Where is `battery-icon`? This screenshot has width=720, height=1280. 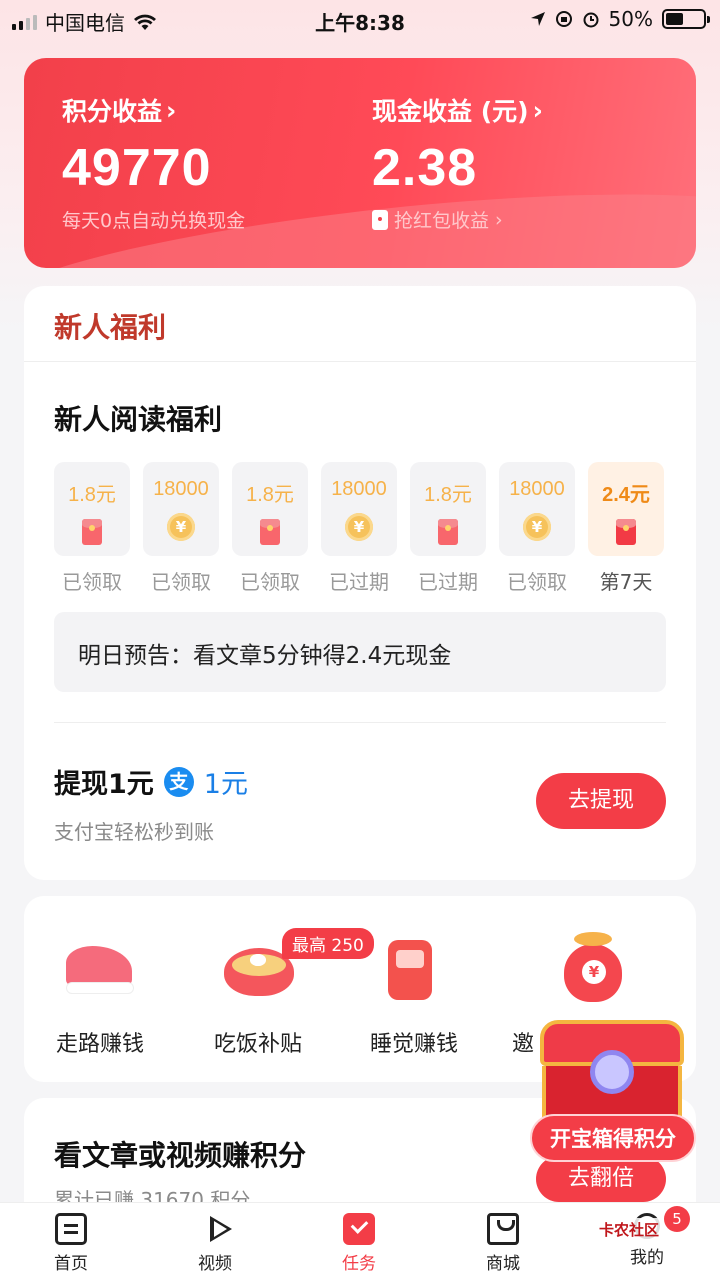
battery-icon is located at coordinates (686, 19).